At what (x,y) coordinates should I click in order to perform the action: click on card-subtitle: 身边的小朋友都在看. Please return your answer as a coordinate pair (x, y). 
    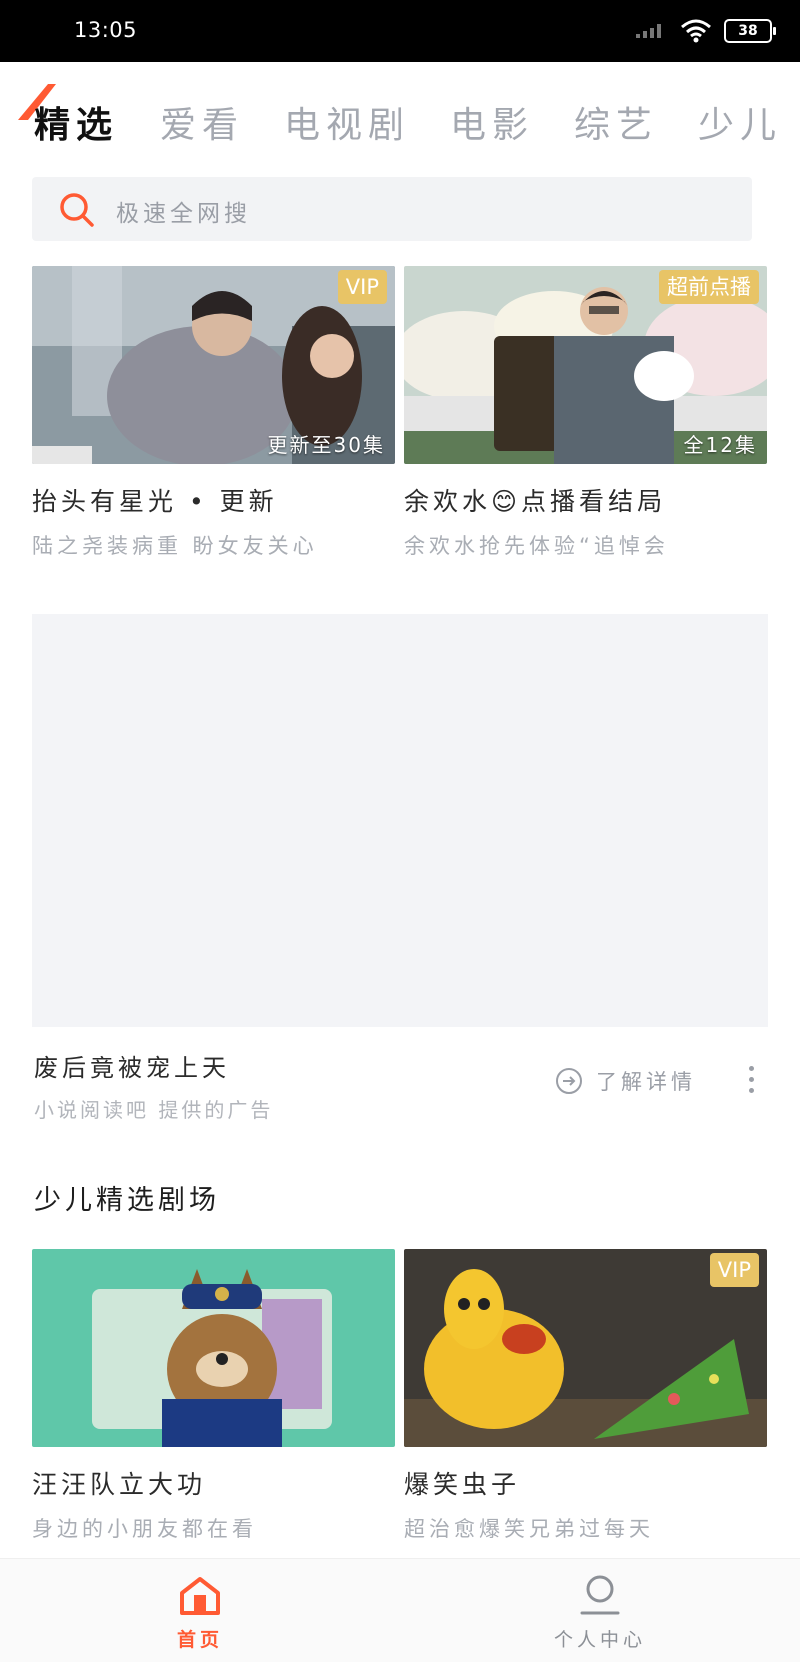
    Looking at the image, I should click on (144, 1529).